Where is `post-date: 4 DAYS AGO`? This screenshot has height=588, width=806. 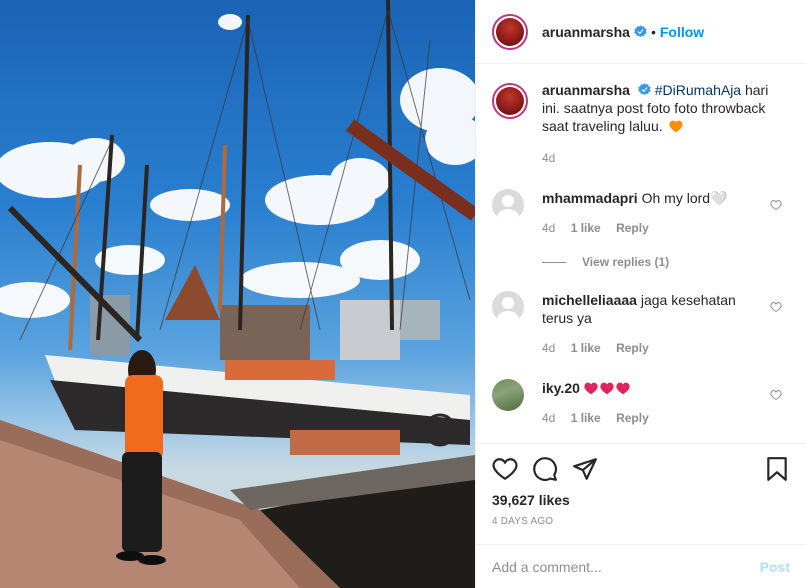
post-date: 4 DAYS AGO is located at coordinates (641, 521).